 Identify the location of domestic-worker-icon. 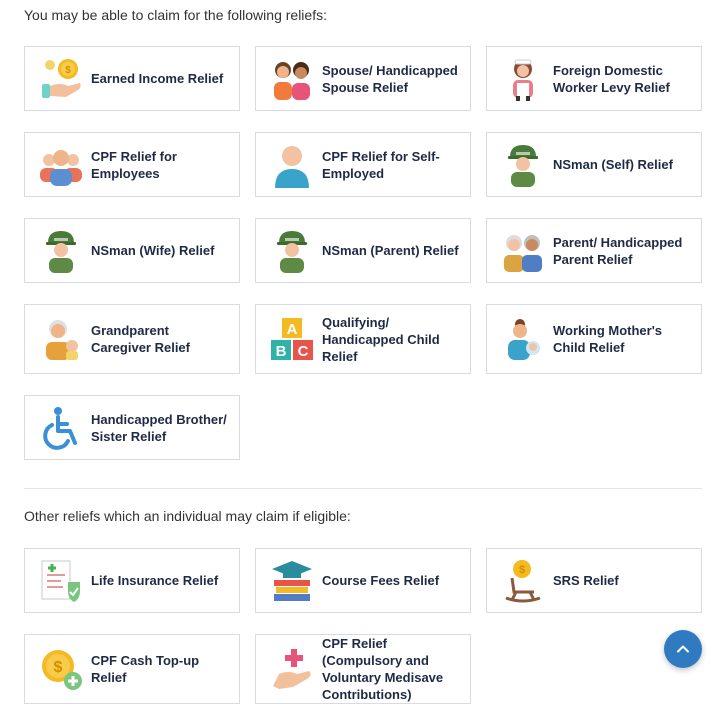
(523, 79).